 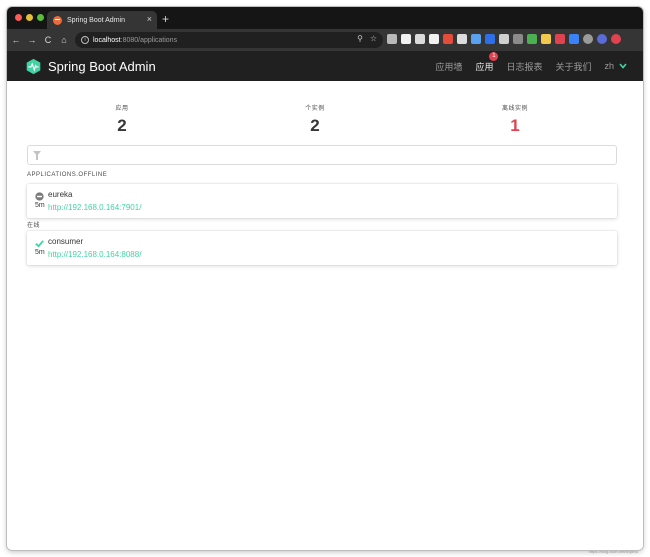 I want to click on stat-label: 应用, so click(x=122, y=109).